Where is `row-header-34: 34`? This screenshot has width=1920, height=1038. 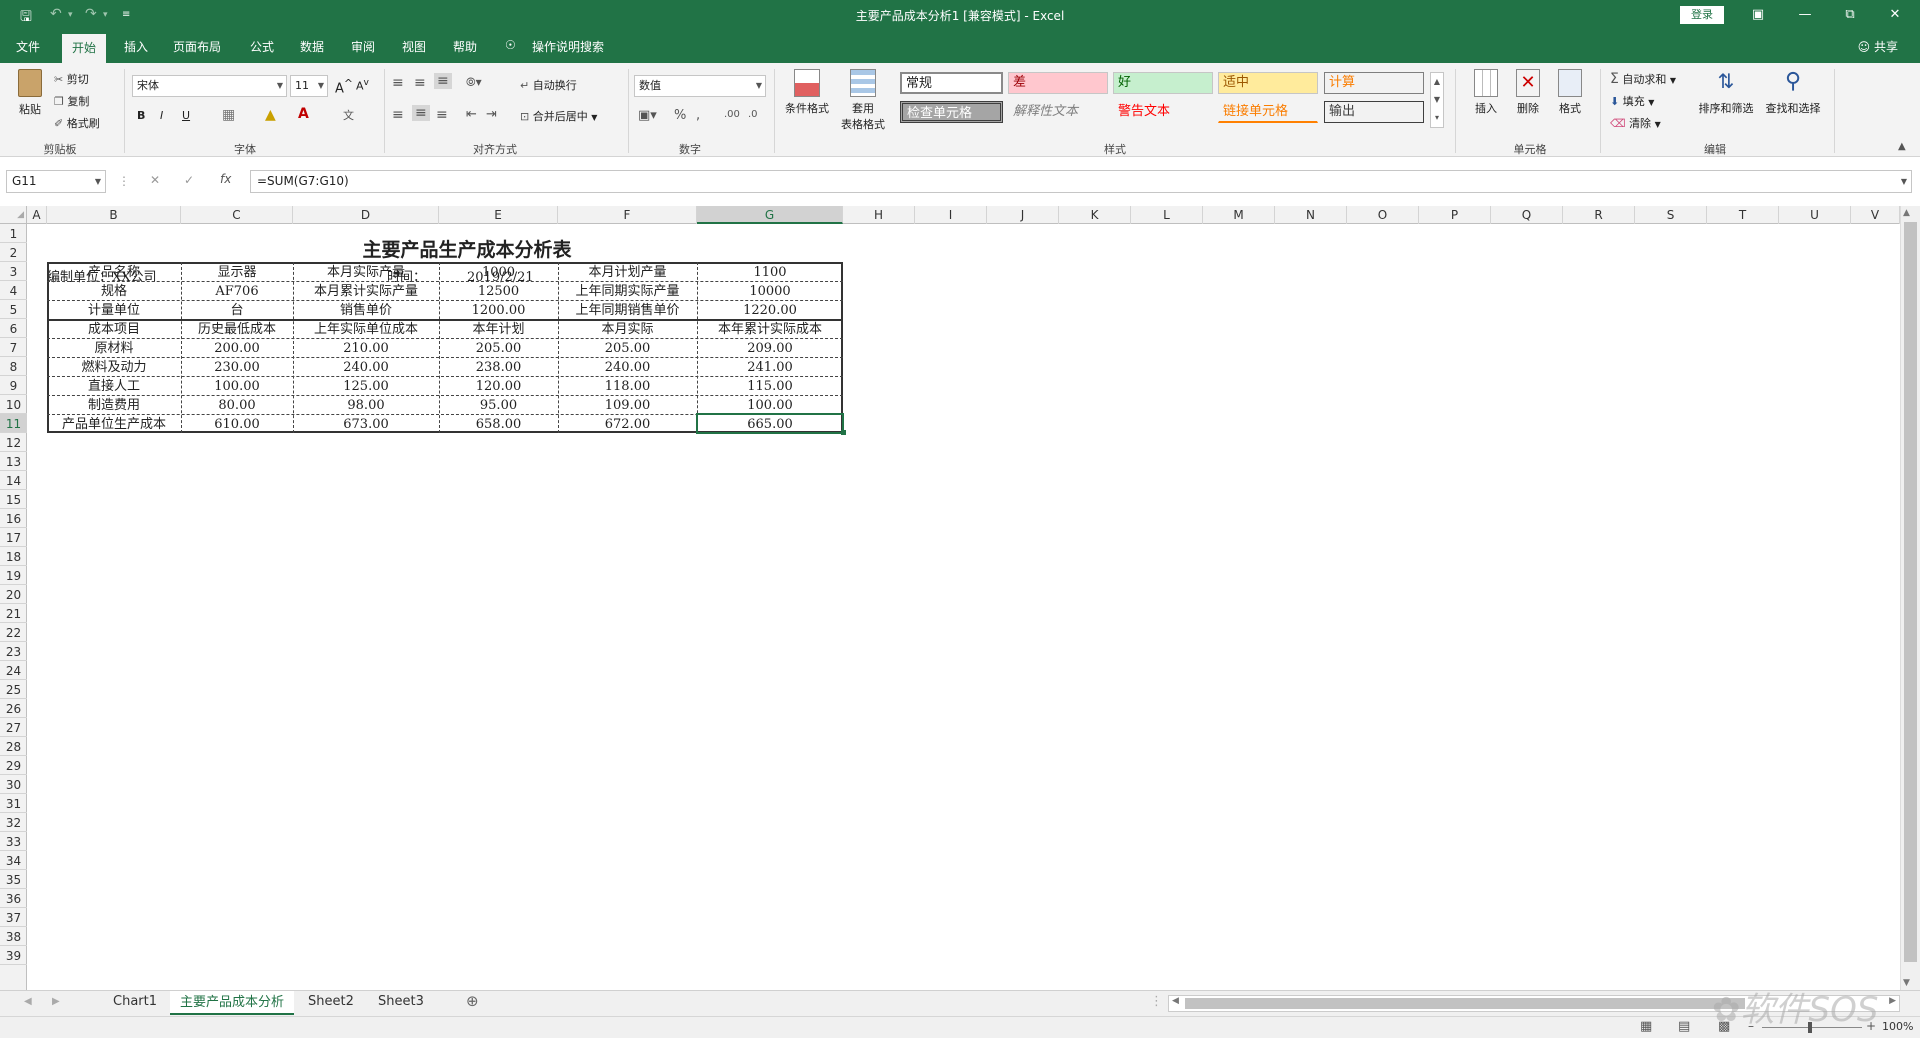 row-header-34: 34 is located at coordinates (13, 860).